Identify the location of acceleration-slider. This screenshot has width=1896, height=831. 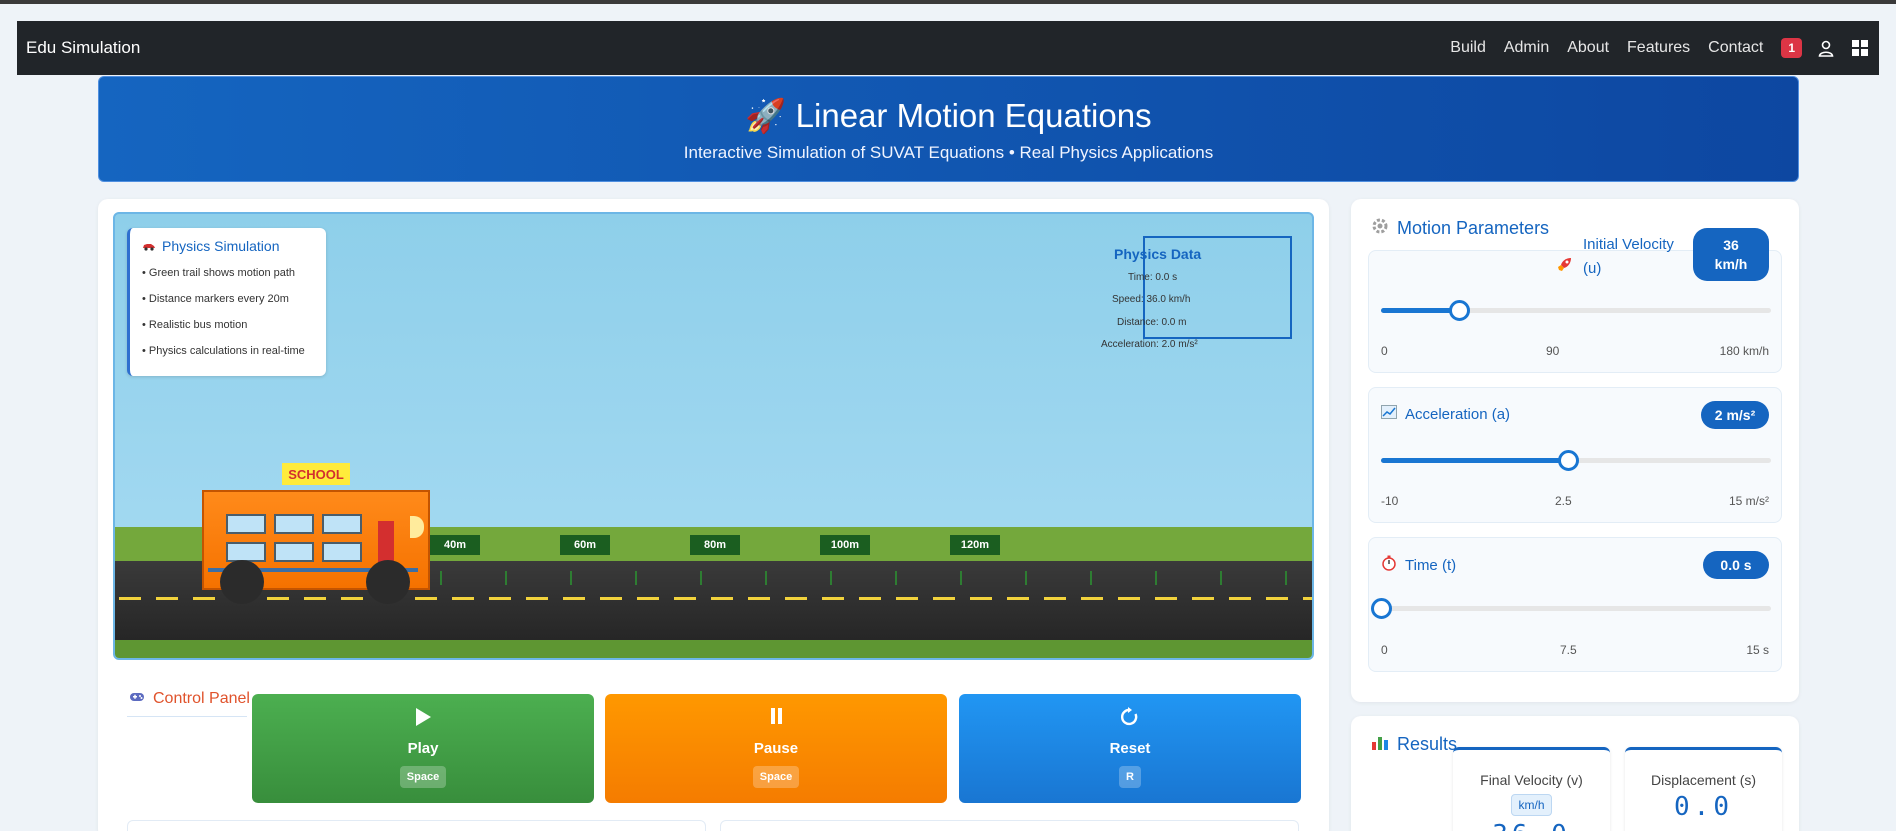
(1576, 460).